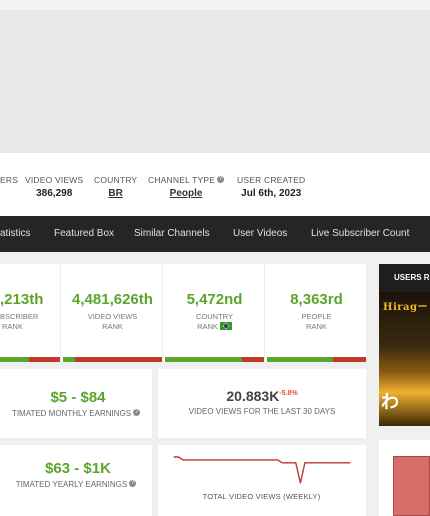  Describe the element at coordinates (78, 397) in the screenshot. I see `monthly-earnings-value: $5 - $84` at that location.